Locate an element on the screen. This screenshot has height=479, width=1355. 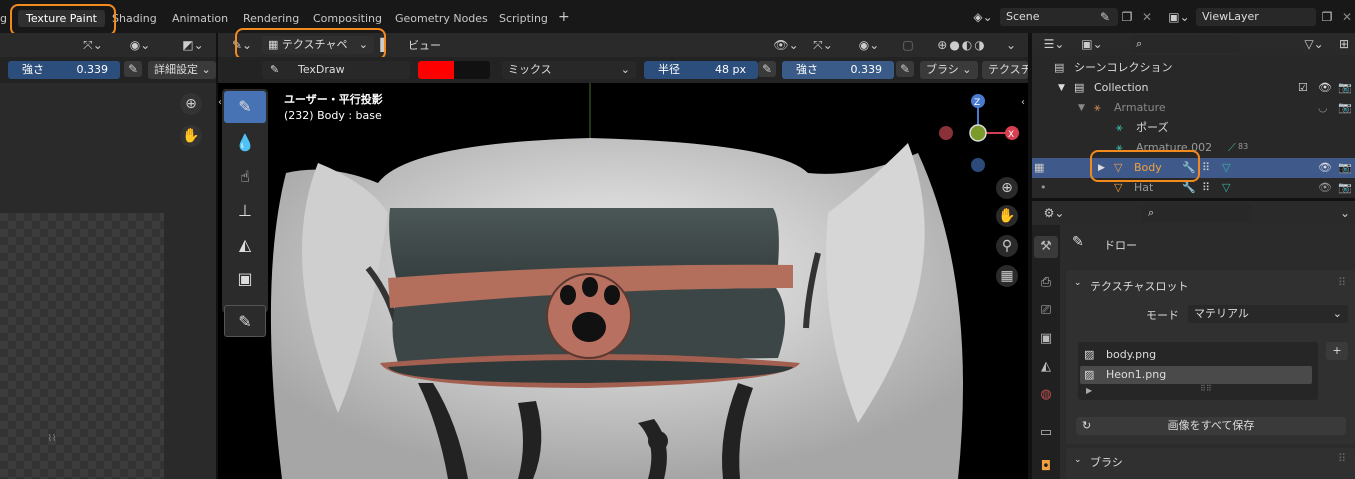
delete-viewlayer-icon: ✕ is located at coordinates (1347, 17).